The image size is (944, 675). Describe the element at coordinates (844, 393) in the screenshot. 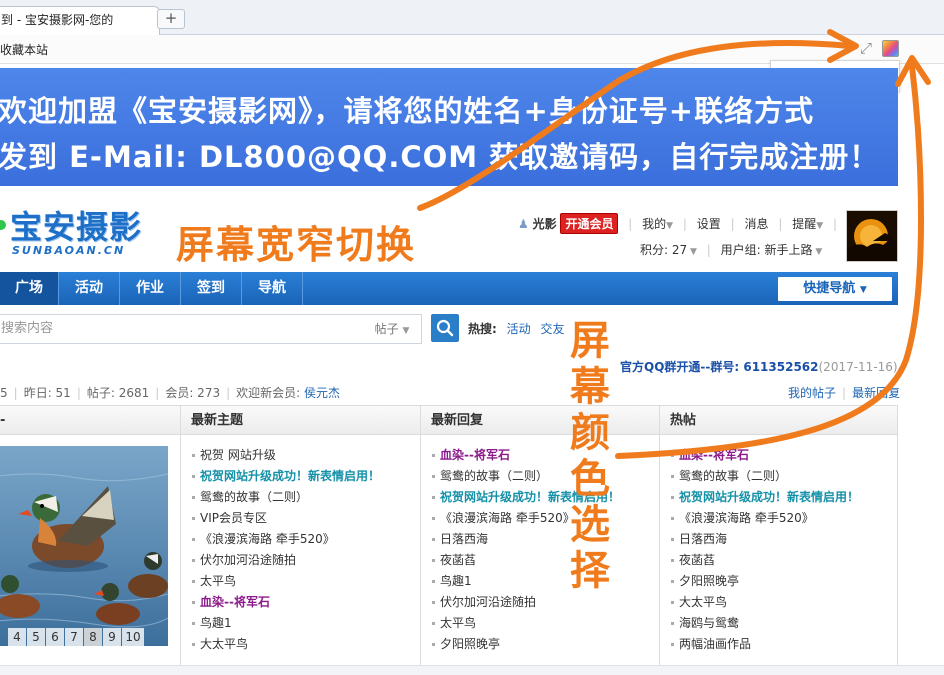

I see `my-links: 我的帖子 | 最新回复` at that location.